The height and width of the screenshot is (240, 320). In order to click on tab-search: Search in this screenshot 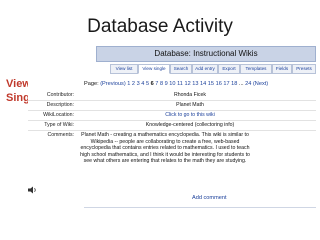, I will do `click(181, 69)`.